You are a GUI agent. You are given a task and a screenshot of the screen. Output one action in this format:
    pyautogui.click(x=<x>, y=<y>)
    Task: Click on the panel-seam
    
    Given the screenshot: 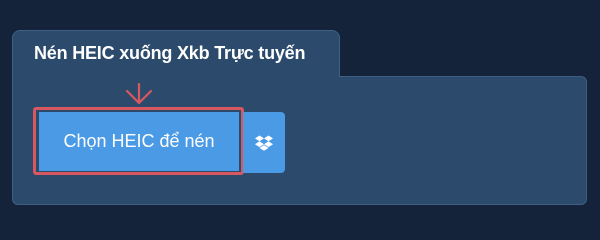 What is the action you would take?
    pyautogui.click(x=176, y=77)
    